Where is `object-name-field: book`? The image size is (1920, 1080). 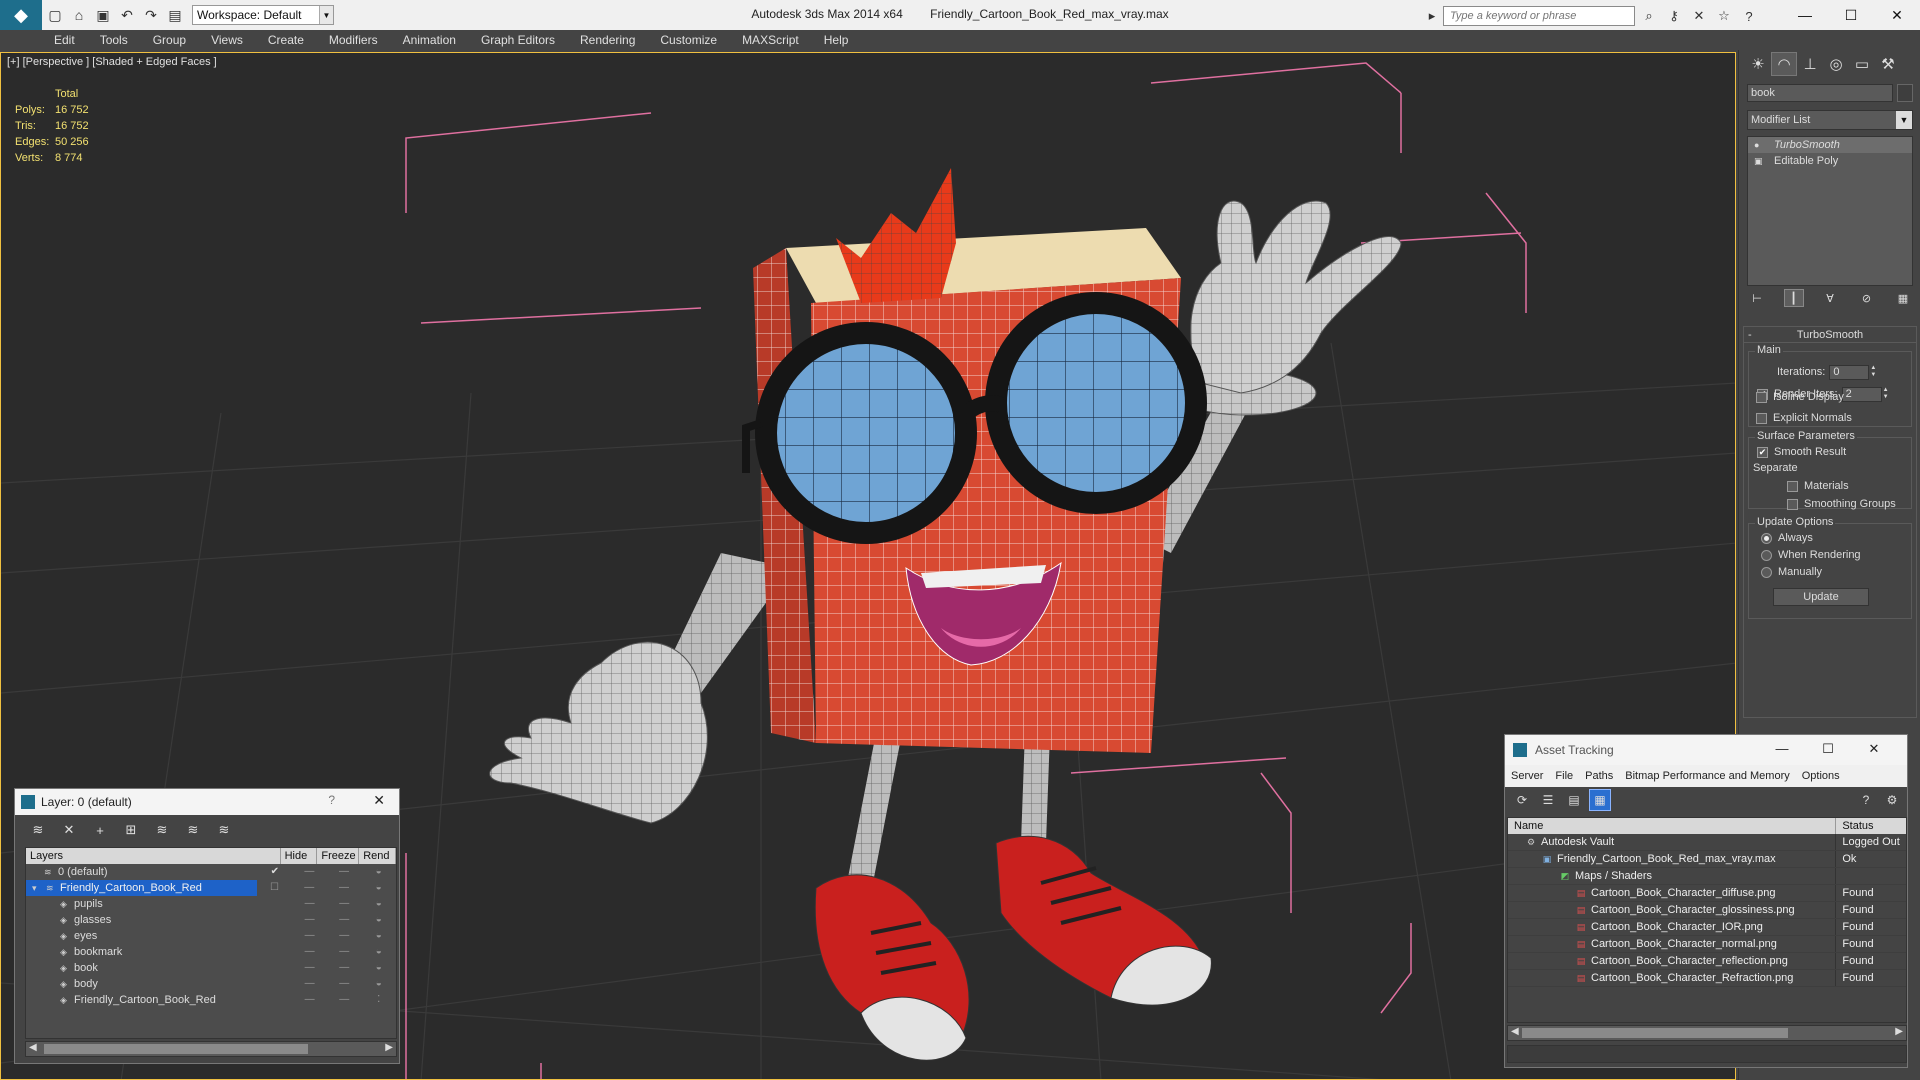
object-name-field: book is located at coordinates (1820, 93).